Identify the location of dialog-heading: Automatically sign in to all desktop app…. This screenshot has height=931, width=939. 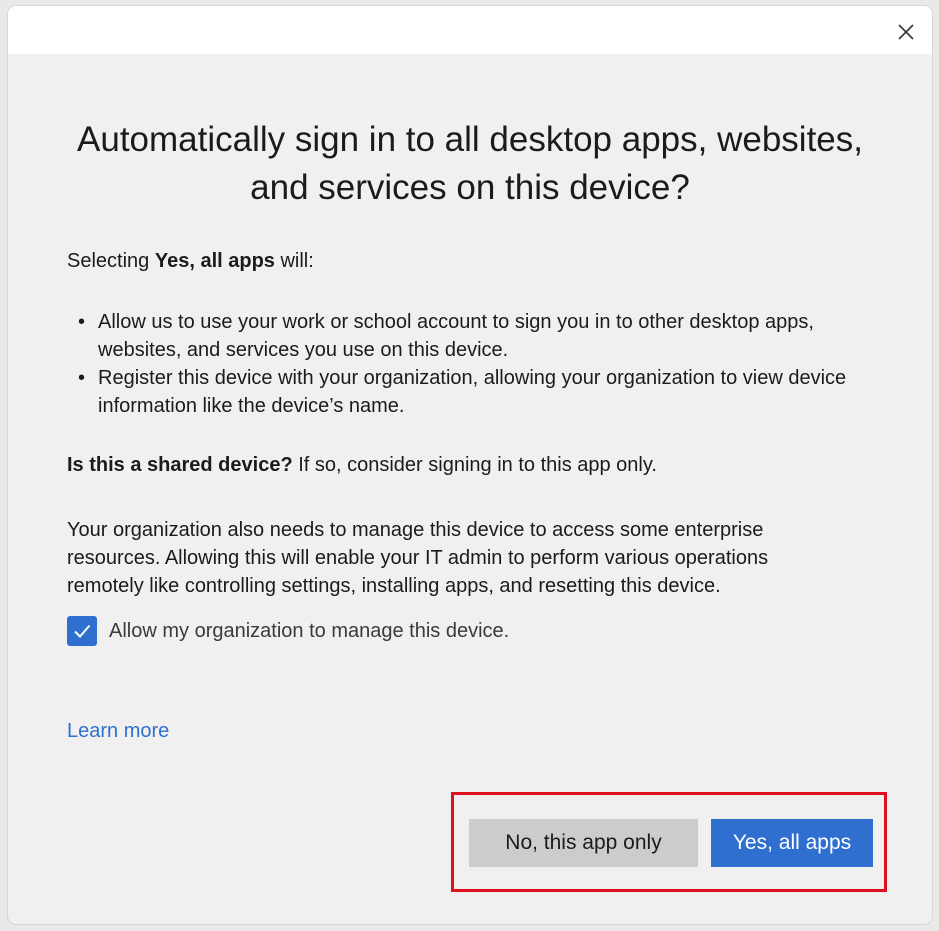
(470, 163).